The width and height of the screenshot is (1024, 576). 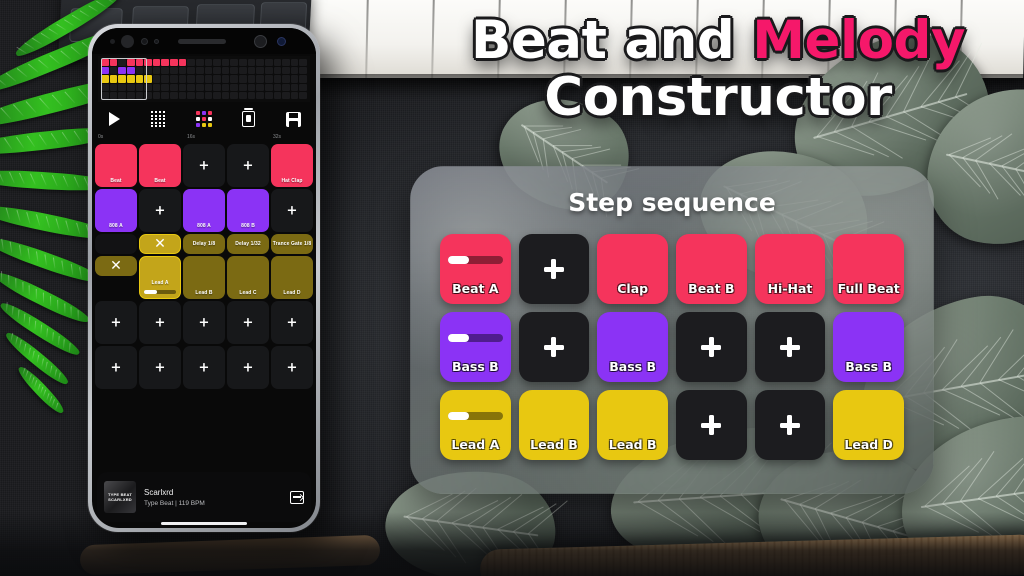 What do you see at coordinates (160, 181) in the screenshot?
I see `phone-pad-label: Beat` at bounding box center [160, 181].